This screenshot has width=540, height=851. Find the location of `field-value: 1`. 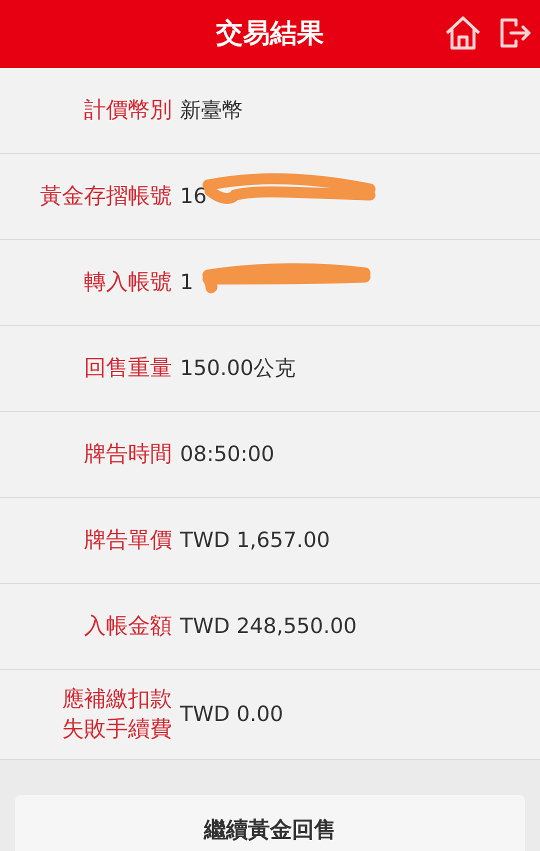

field-value: 1 is located at coordinates (187, 282).